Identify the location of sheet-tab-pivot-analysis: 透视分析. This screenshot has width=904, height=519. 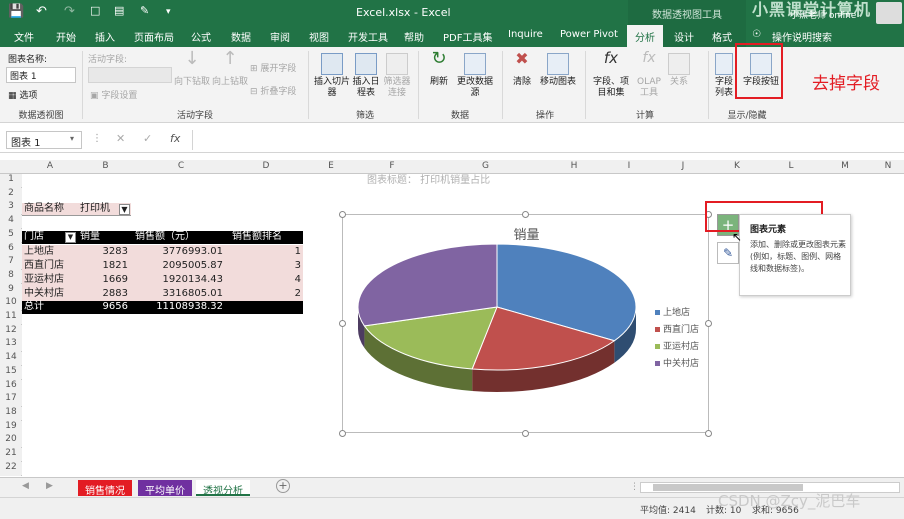
(223, 488).